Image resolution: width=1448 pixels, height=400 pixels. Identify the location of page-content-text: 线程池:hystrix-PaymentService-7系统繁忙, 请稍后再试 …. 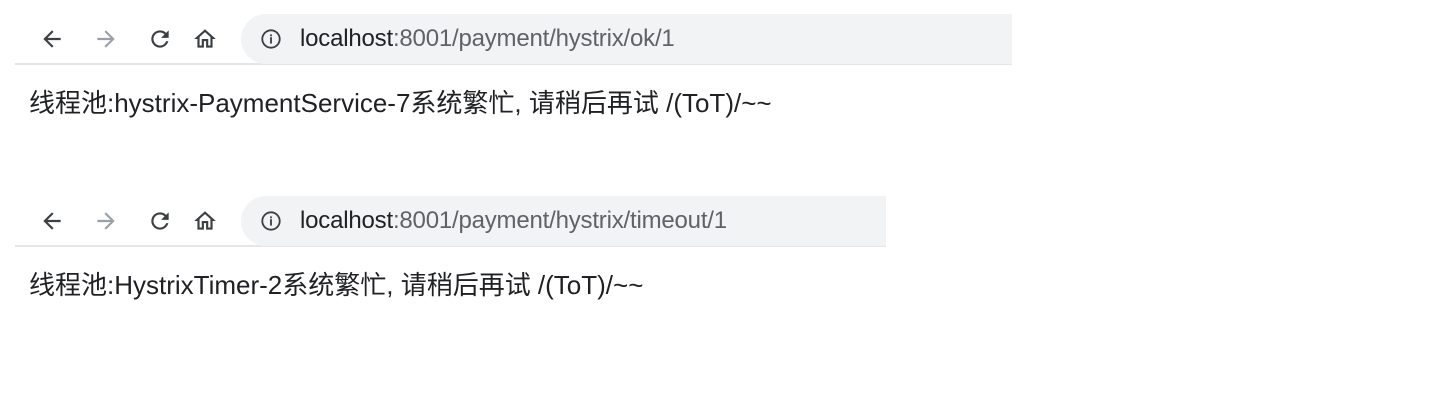
(400, 103).